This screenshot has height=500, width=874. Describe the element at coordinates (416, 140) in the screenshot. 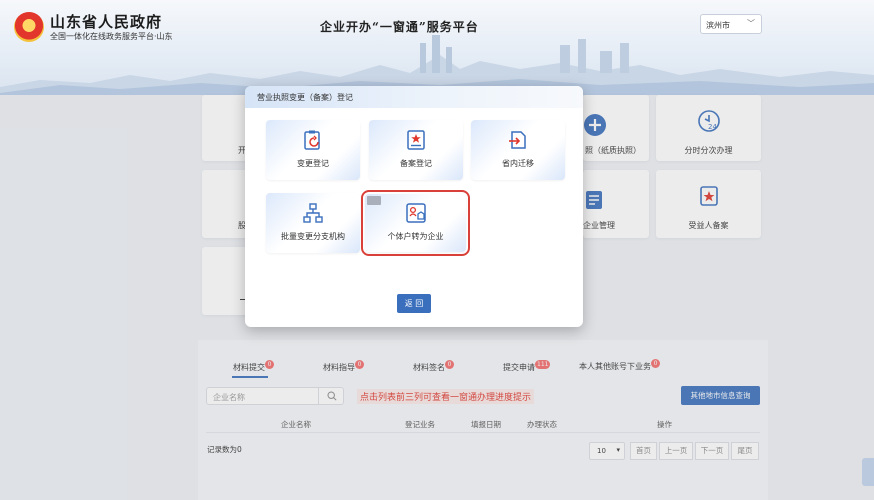

I see `certificate-icon` at that location.